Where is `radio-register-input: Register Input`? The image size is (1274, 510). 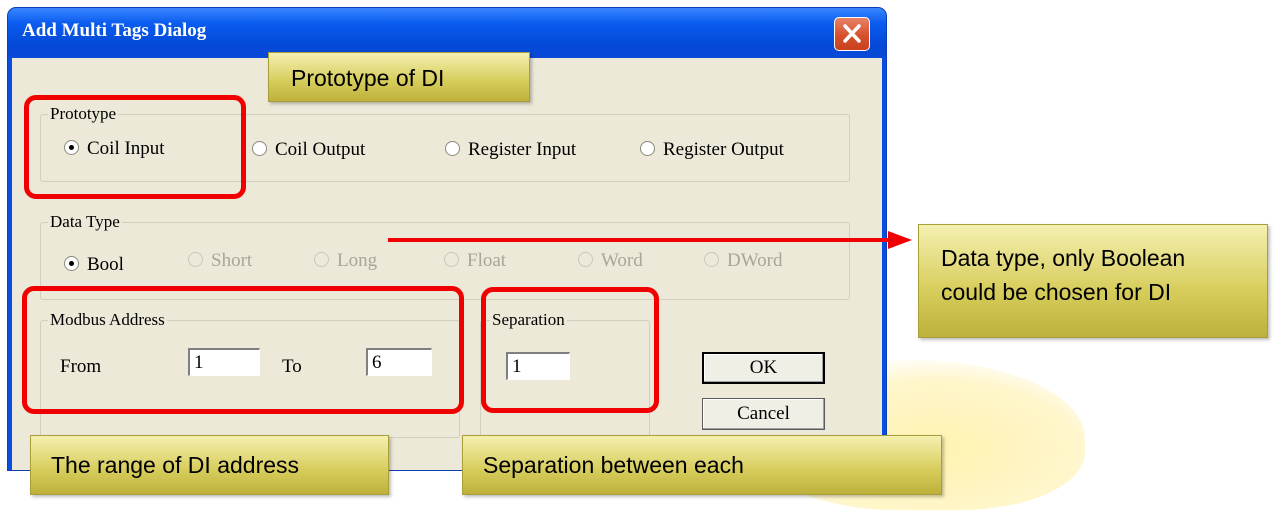
radio-register-input: Register Input is located at coordinates (510, 150).